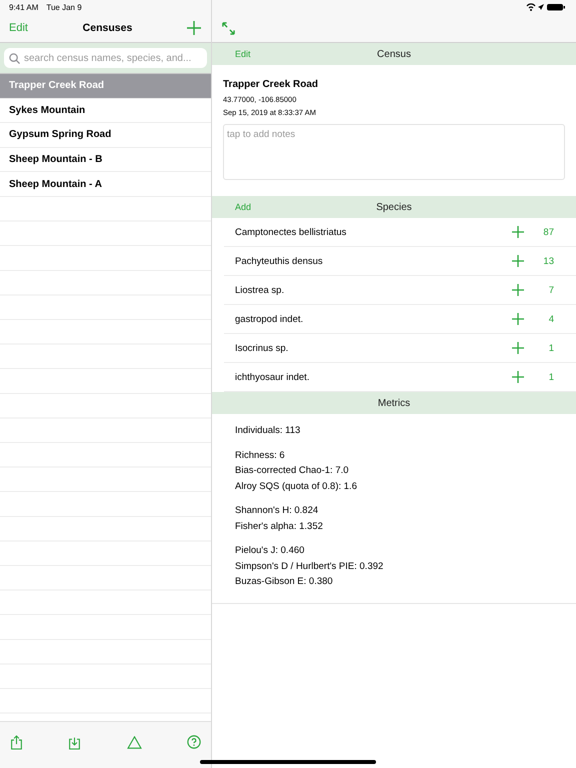 The width and height of the screenshot is (576, 768). Describe the element at coordinates (279, 261) in the screenshot. I see `species-name: Pachyteuthis densus` at that location.